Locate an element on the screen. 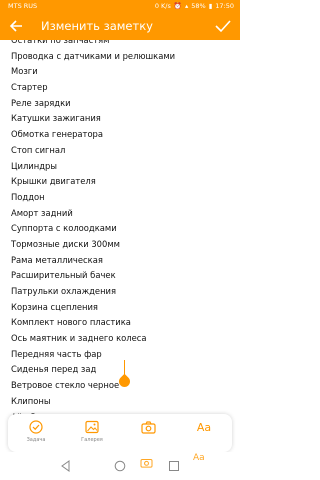  task-label: Задача is located at coordinates (36, 440).